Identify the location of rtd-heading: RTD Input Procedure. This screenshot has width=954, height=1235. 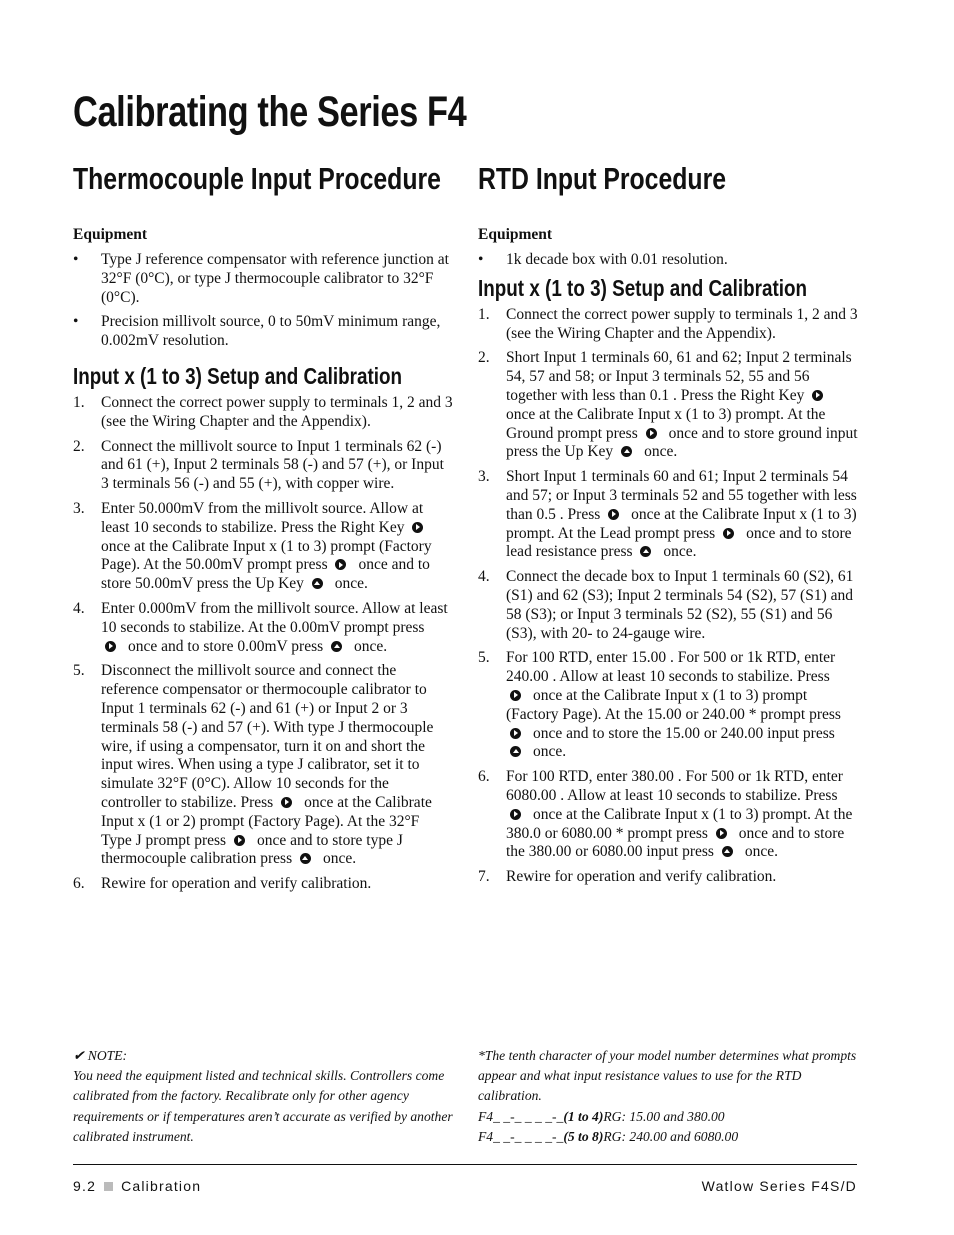
(602, 178).